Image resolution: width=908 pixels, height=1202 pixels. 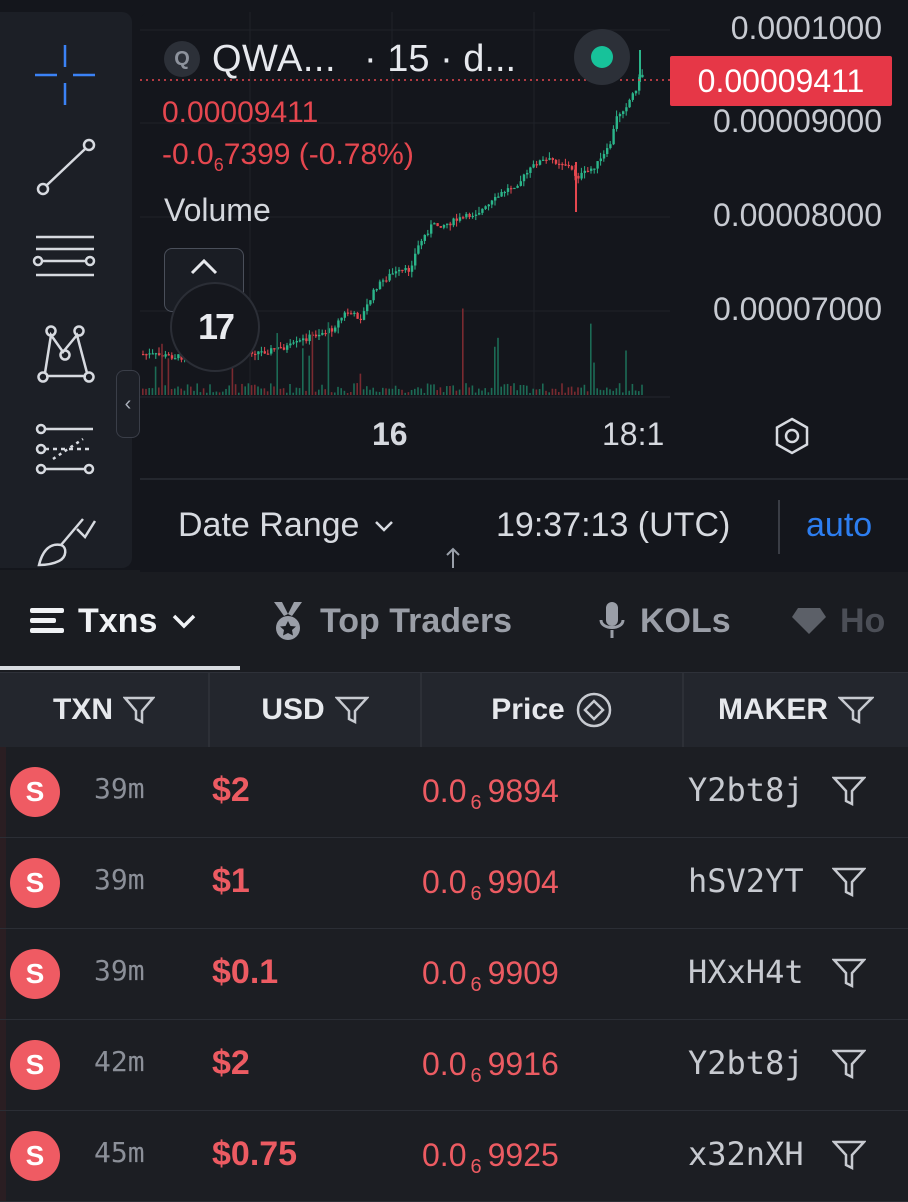 What do you see at coordinates (65, 75) in the screenshot?
I see `crosshair-tool` at bounding box center [65, 75].